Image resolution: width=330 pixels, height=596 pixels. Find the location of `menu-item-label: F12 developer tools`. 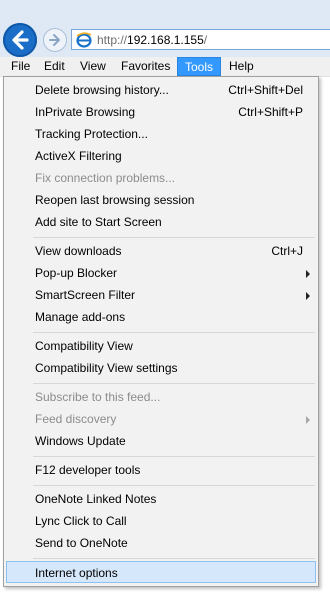

menu-item-label: F12 developer tools is located at coordinates (88, 470).